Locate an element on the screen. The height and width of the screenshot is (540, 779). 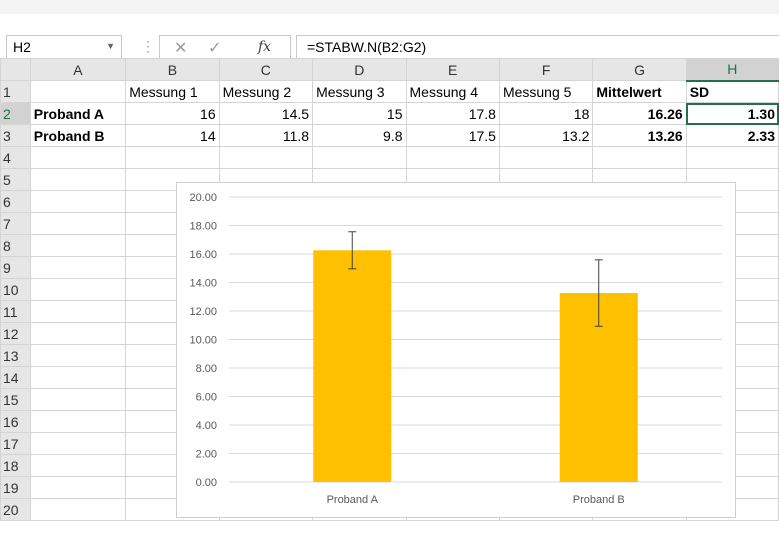
row-header: 9 is located at coordinates (15, 267).